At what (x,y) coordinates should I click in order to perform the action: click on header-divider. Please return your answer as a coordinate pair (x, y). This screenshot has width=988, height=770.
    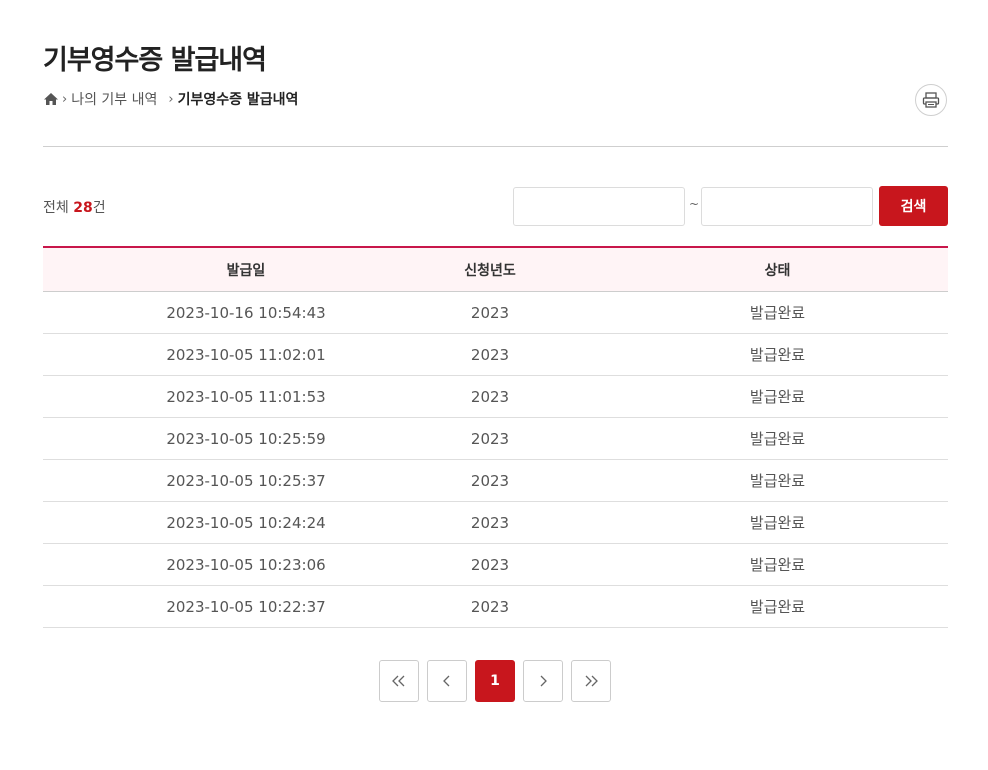
    Looking at the image, I should click on (495, 146).